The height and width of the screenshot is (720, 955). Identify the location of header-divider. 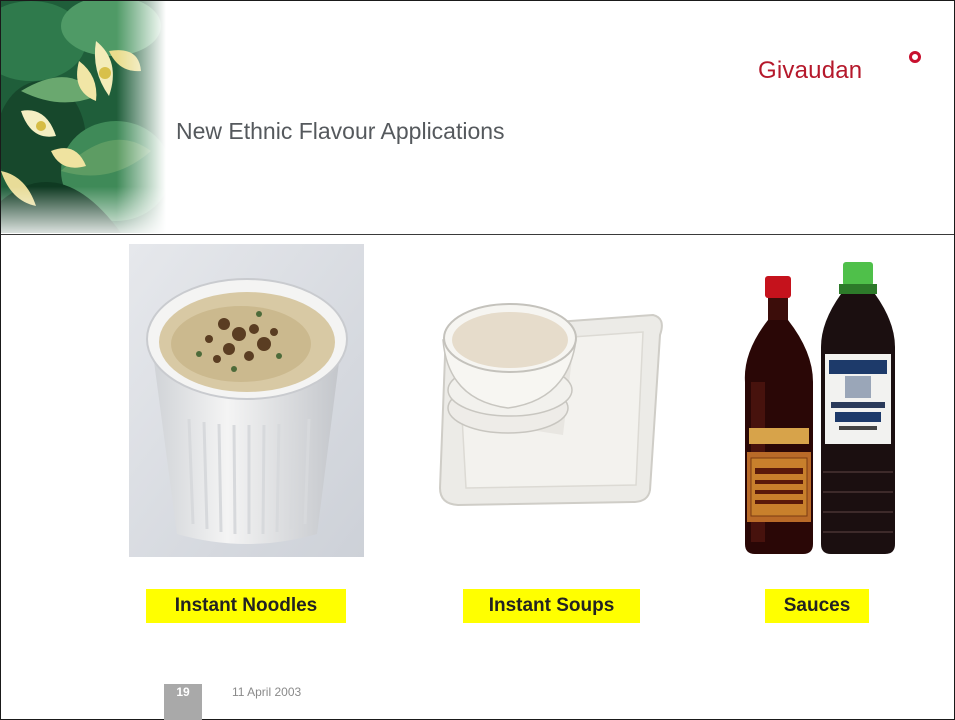
(477, 234).